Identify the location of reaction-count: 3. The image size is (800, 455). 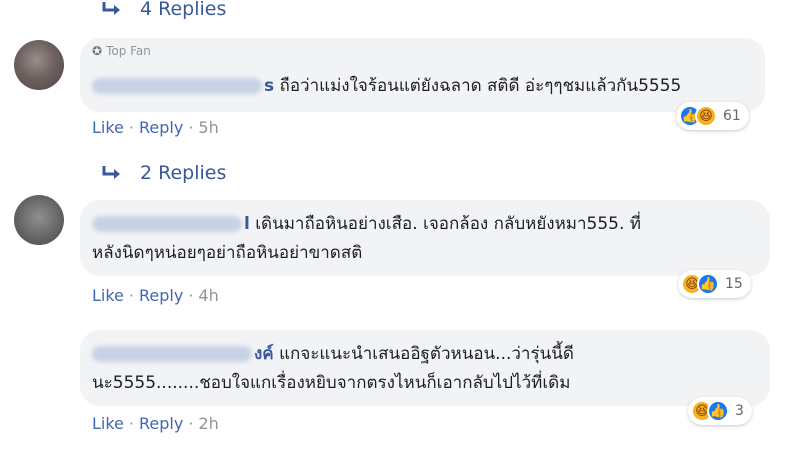
(739, 411).